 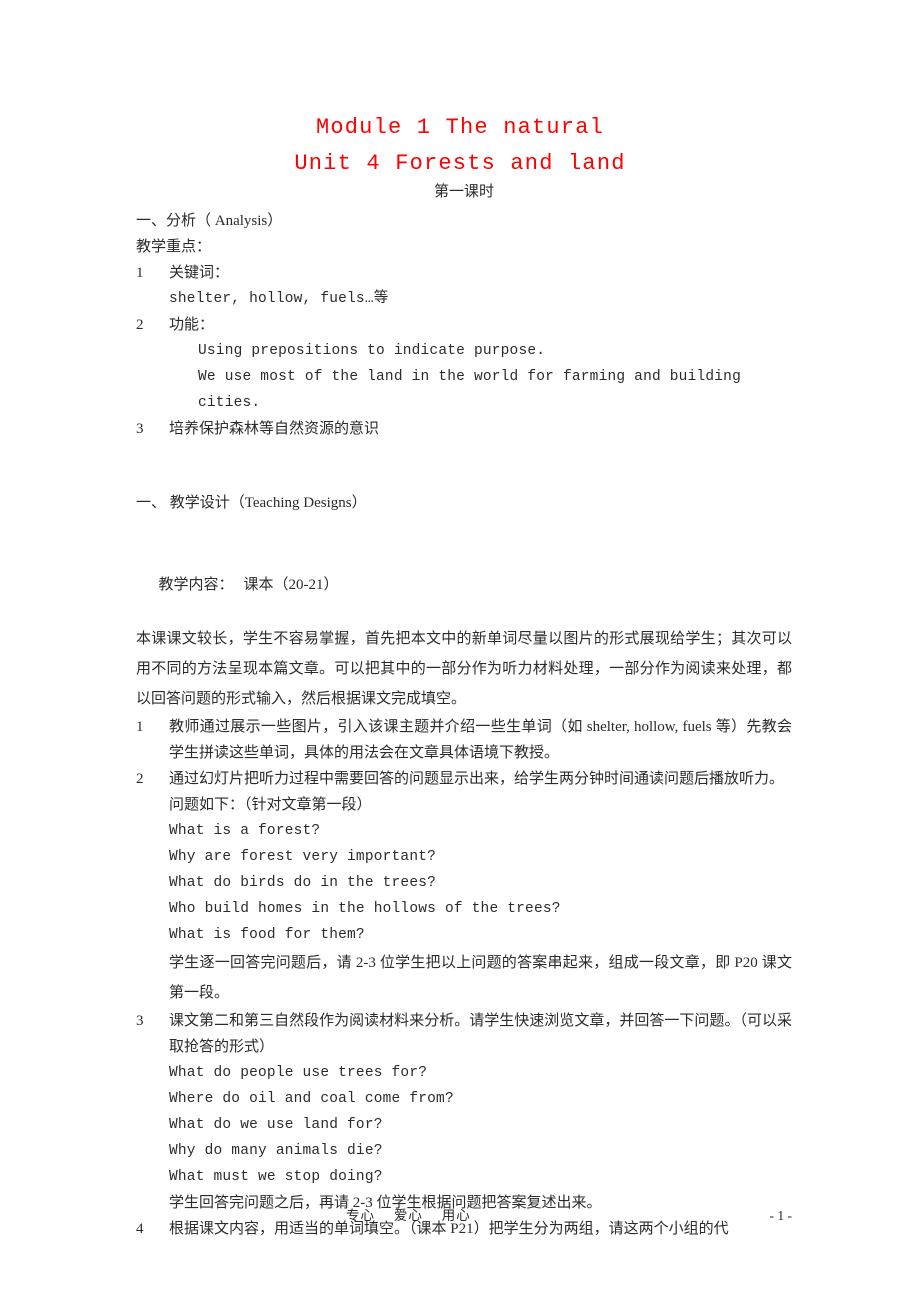 What do you see at coordinates (192, 325) in the screenshot?
I see `analysis-item-2-label: 功能：` at bounding box center [192, 325].